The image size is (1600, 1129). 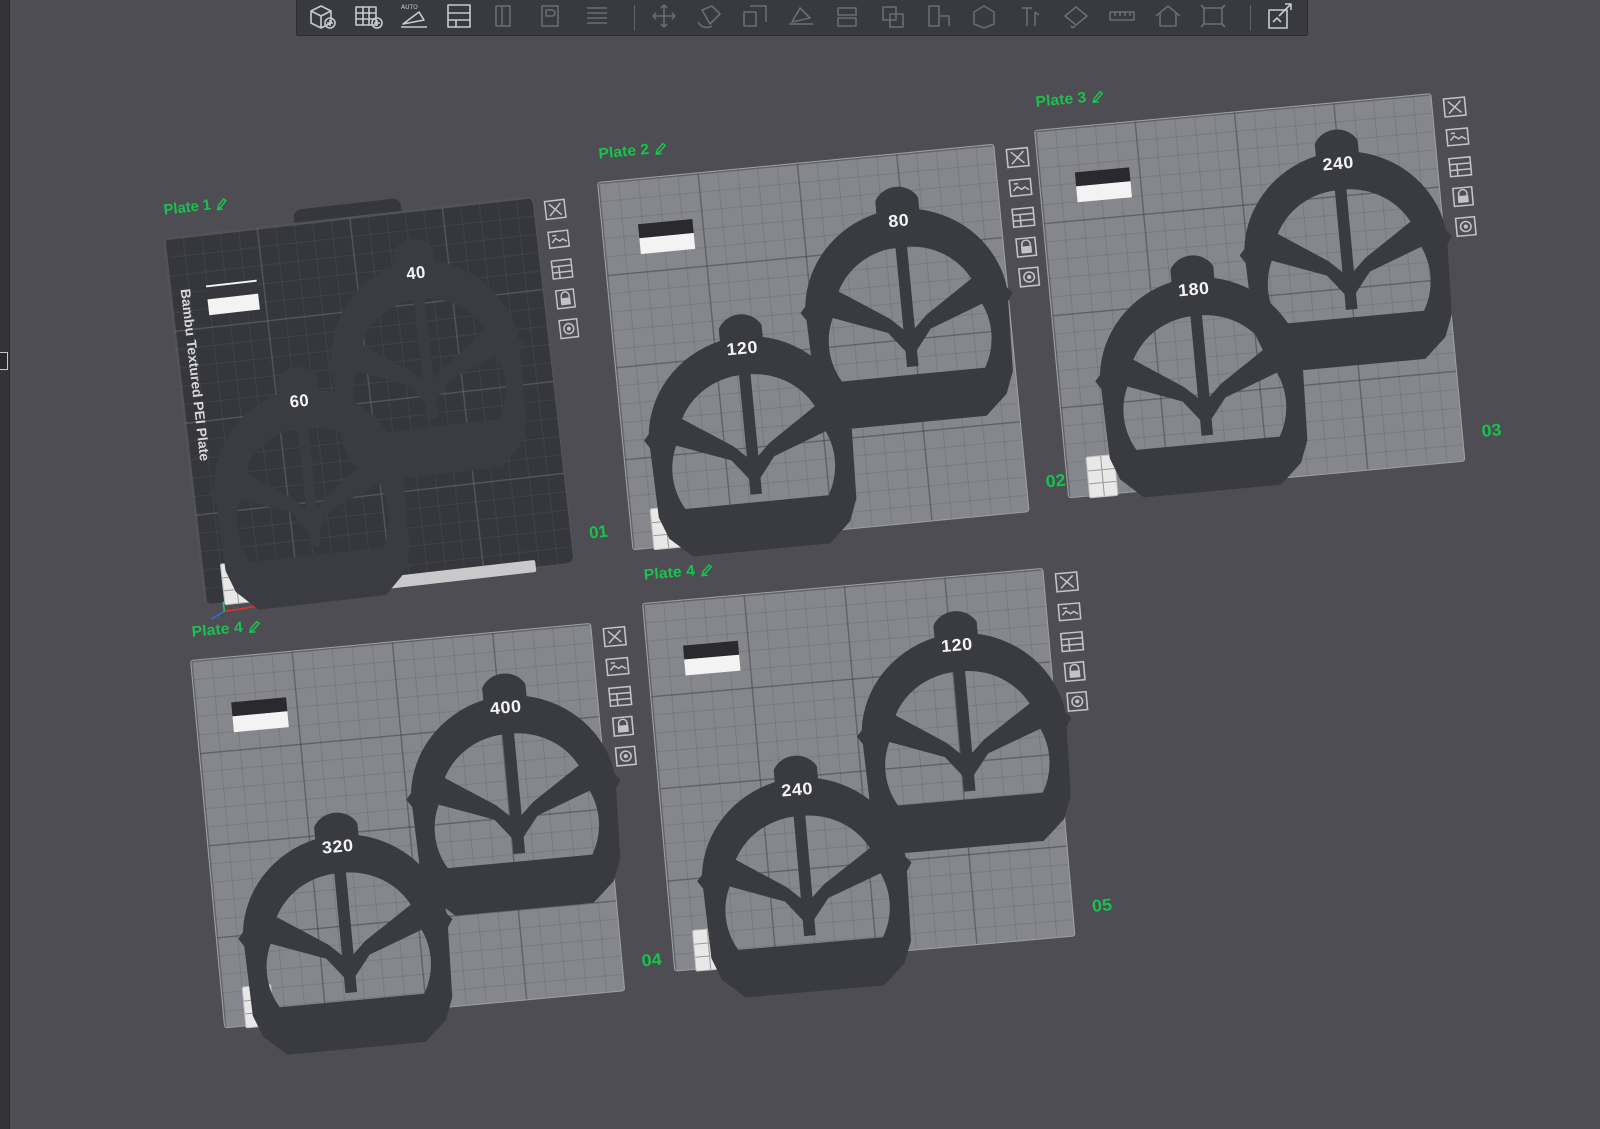 What do you see at coordinates (1102, 905) in the screenshot?
I see `plate-number: 05` at bounding box center [1102, 905].